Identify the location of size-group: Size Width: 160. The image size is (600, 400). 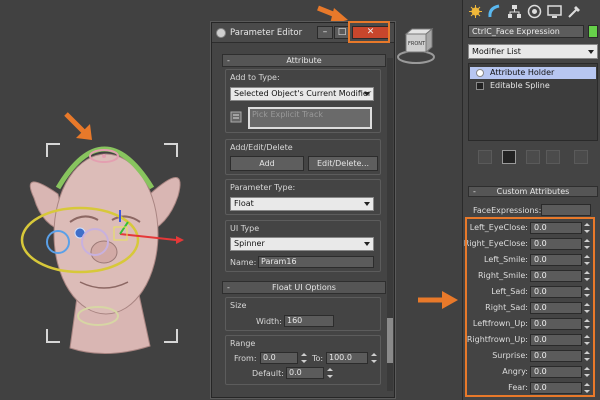
(303, 314).